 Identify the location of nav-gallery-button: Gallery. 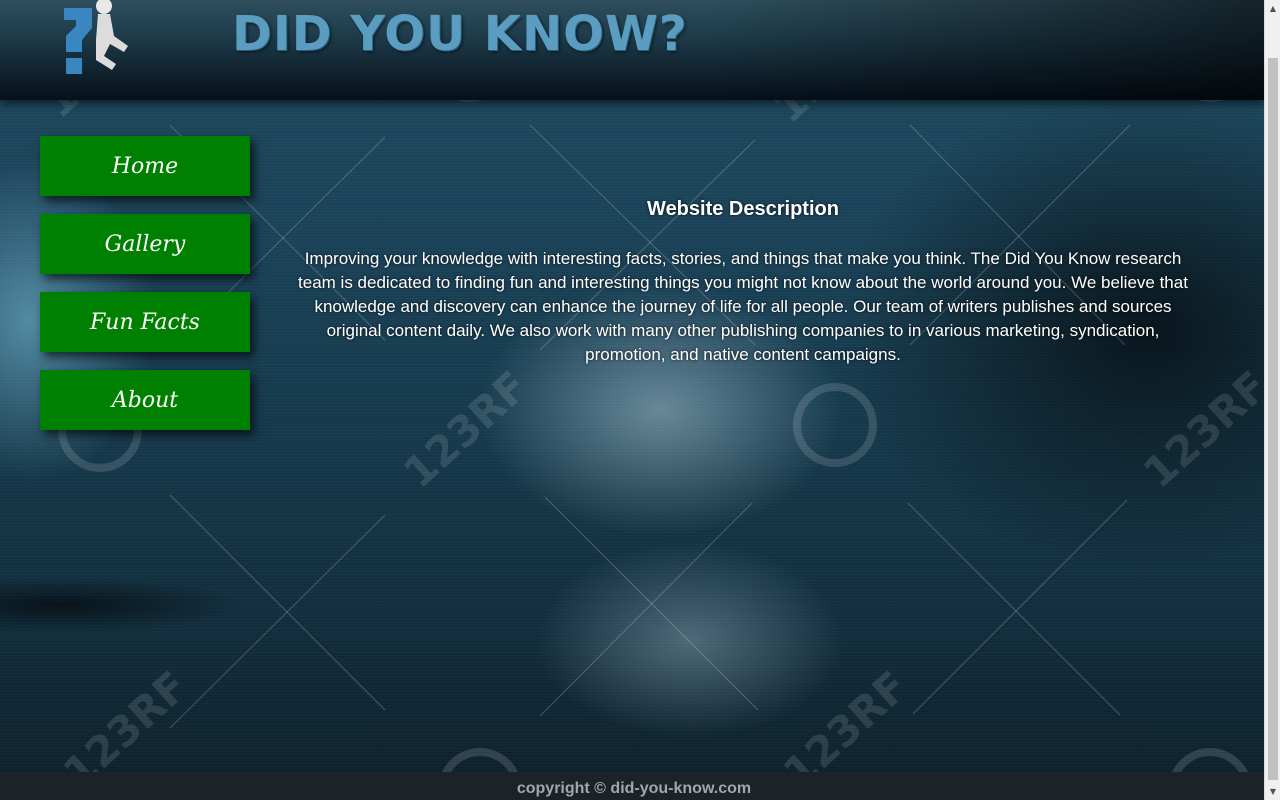
(145, 244).